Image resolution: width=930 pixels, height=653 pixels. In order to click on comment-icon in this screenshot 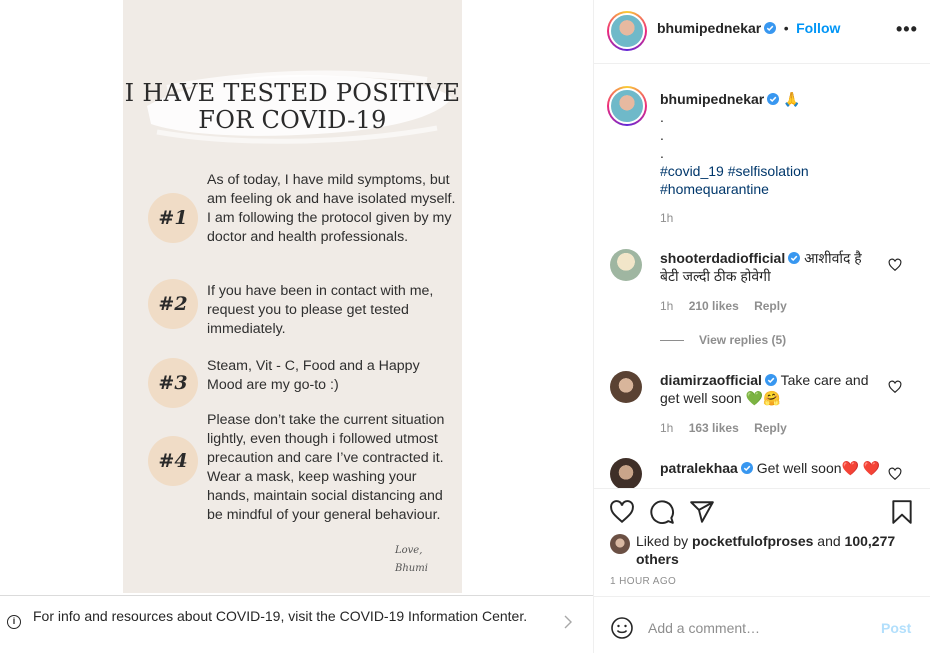, I will do `click(662, 512)`.